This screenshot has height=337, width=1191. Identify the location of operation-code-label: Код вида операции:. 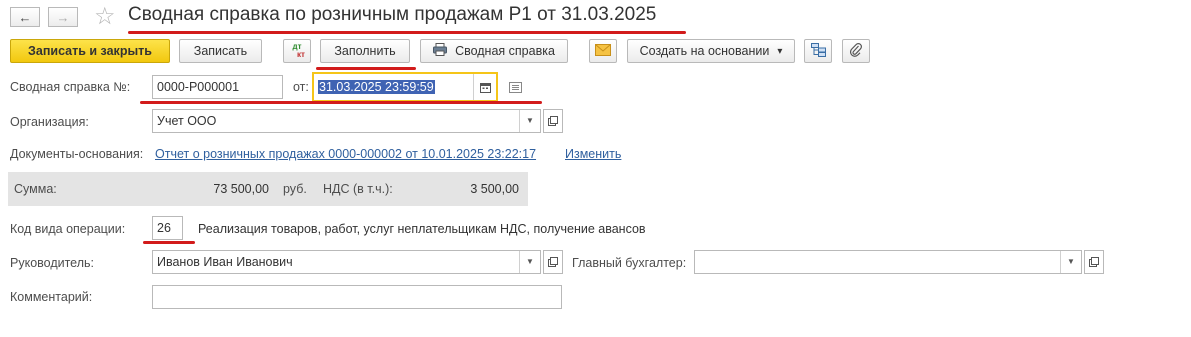
(68, 229).